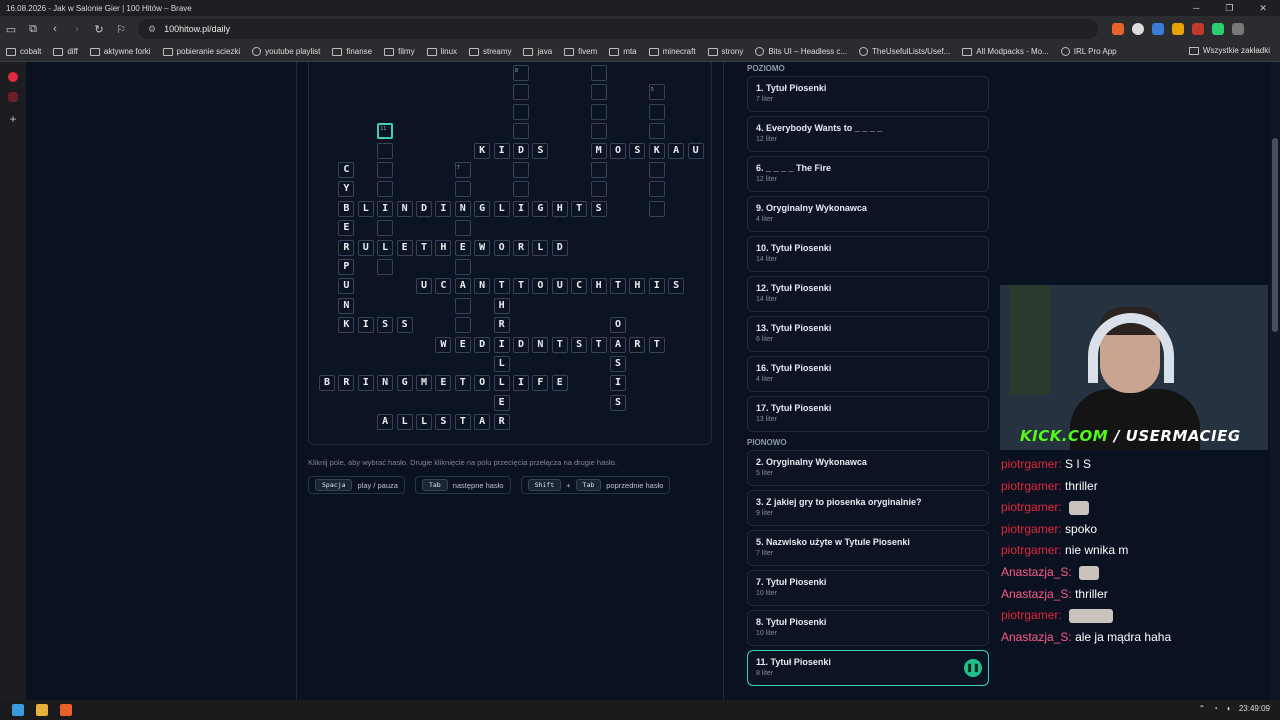 The image size is (1280, 720). I want to click on sidebar-toggle-icon: ▭, so click(11, 29).